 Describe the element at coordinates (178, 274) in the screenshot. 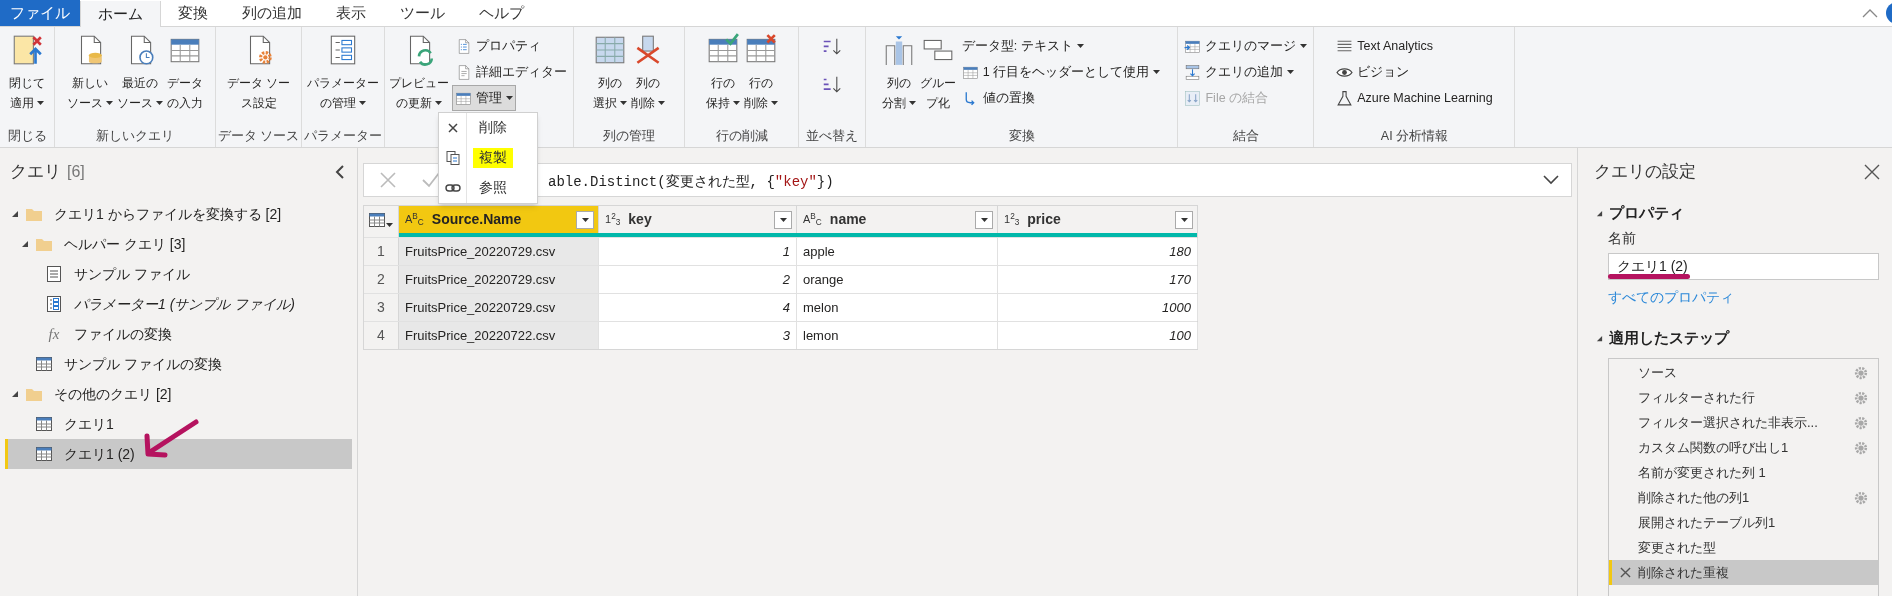

I see `tree-item: サンプル ファイル` at that location.